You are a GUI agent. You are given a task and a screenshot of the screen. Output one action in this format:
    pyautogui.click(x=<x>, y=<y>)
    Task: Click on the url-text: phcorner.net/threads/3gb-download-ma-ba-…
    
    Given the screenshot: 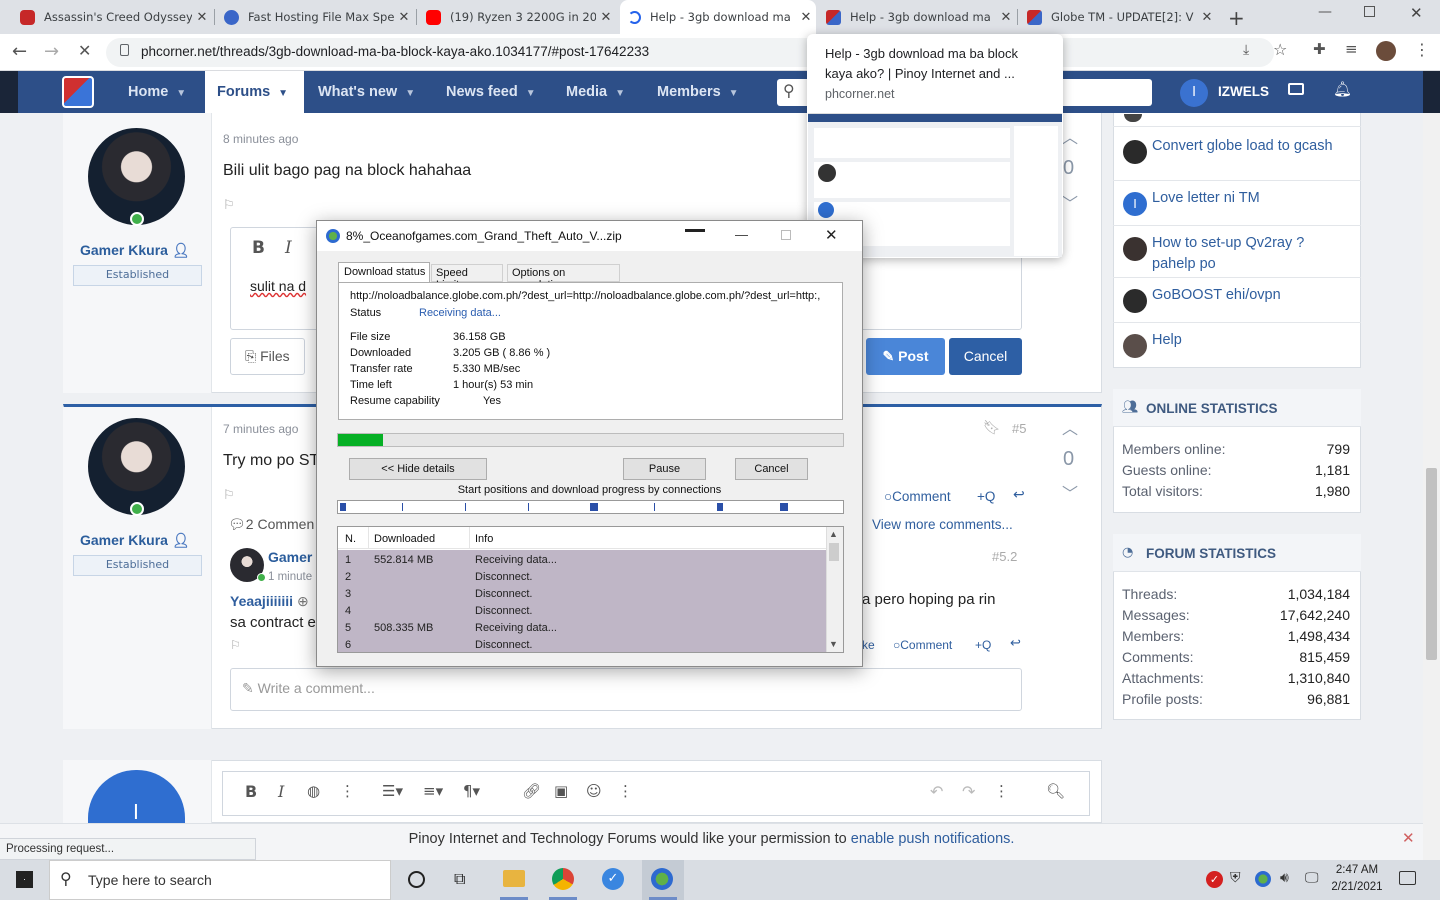 What is the action you would take?
    pyautogui.click(x=395, y=51)
    